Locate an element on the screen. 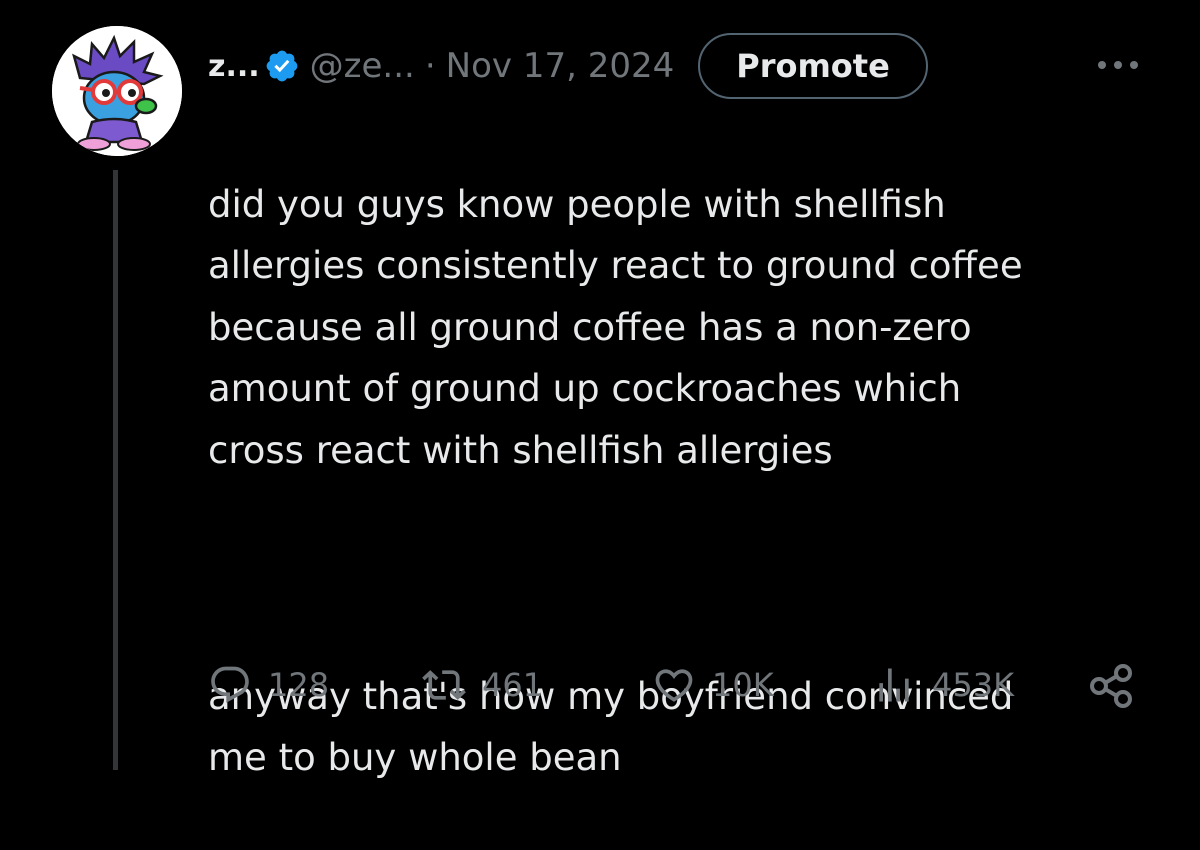  retweet-icon is located at coordinates (444, 685).